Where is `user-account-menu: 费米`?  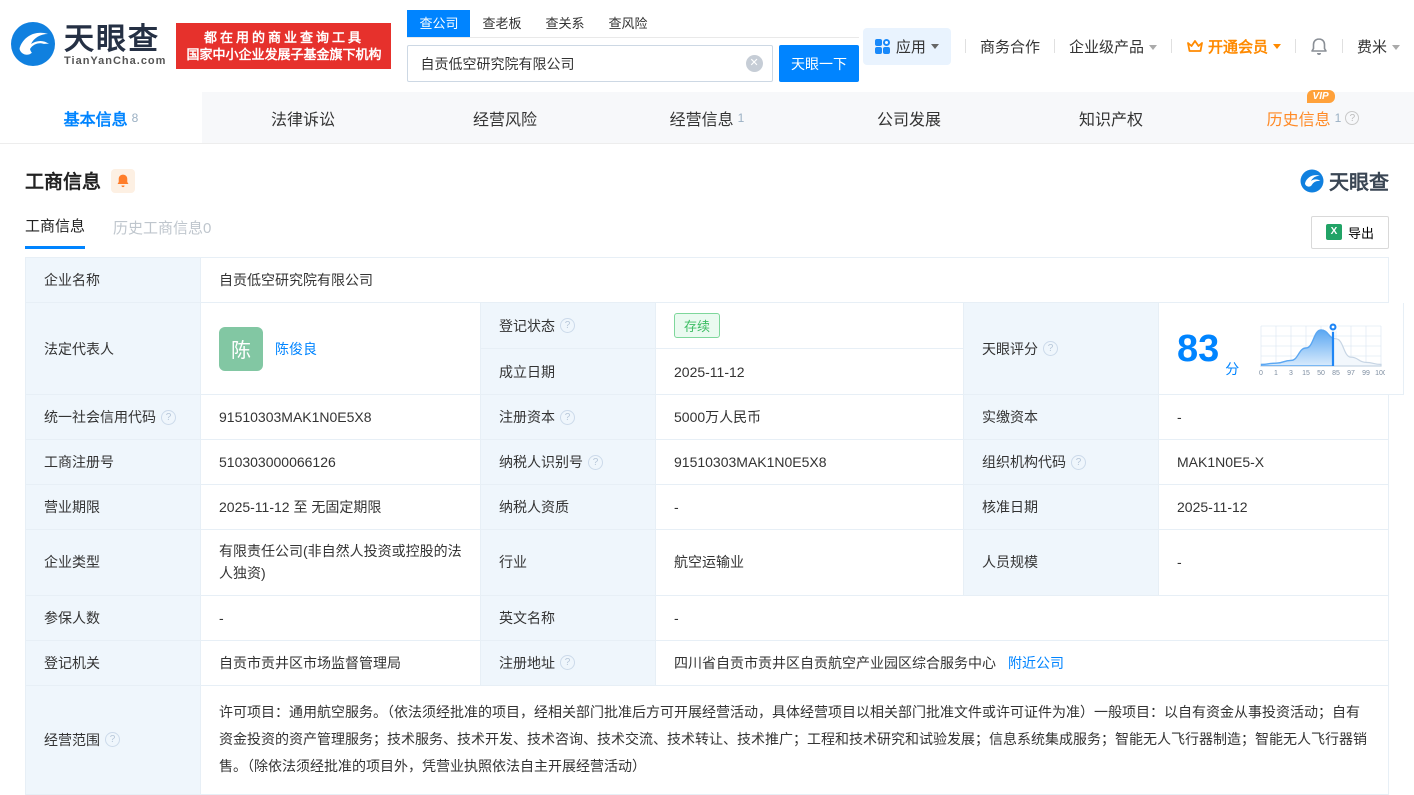
user-account-menu: 费米 is located at coordinates (1378, 46).